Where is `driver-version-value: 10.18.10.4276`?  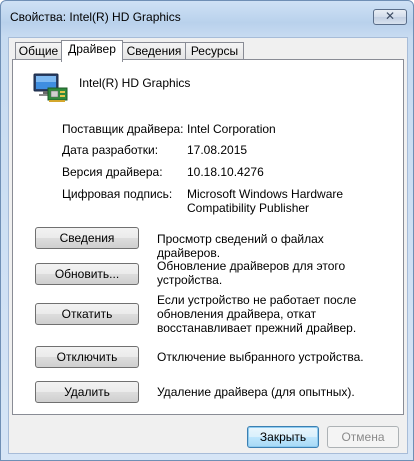
driver-version-value: 10.18.10.4276 is located at coordinates (225, 172).